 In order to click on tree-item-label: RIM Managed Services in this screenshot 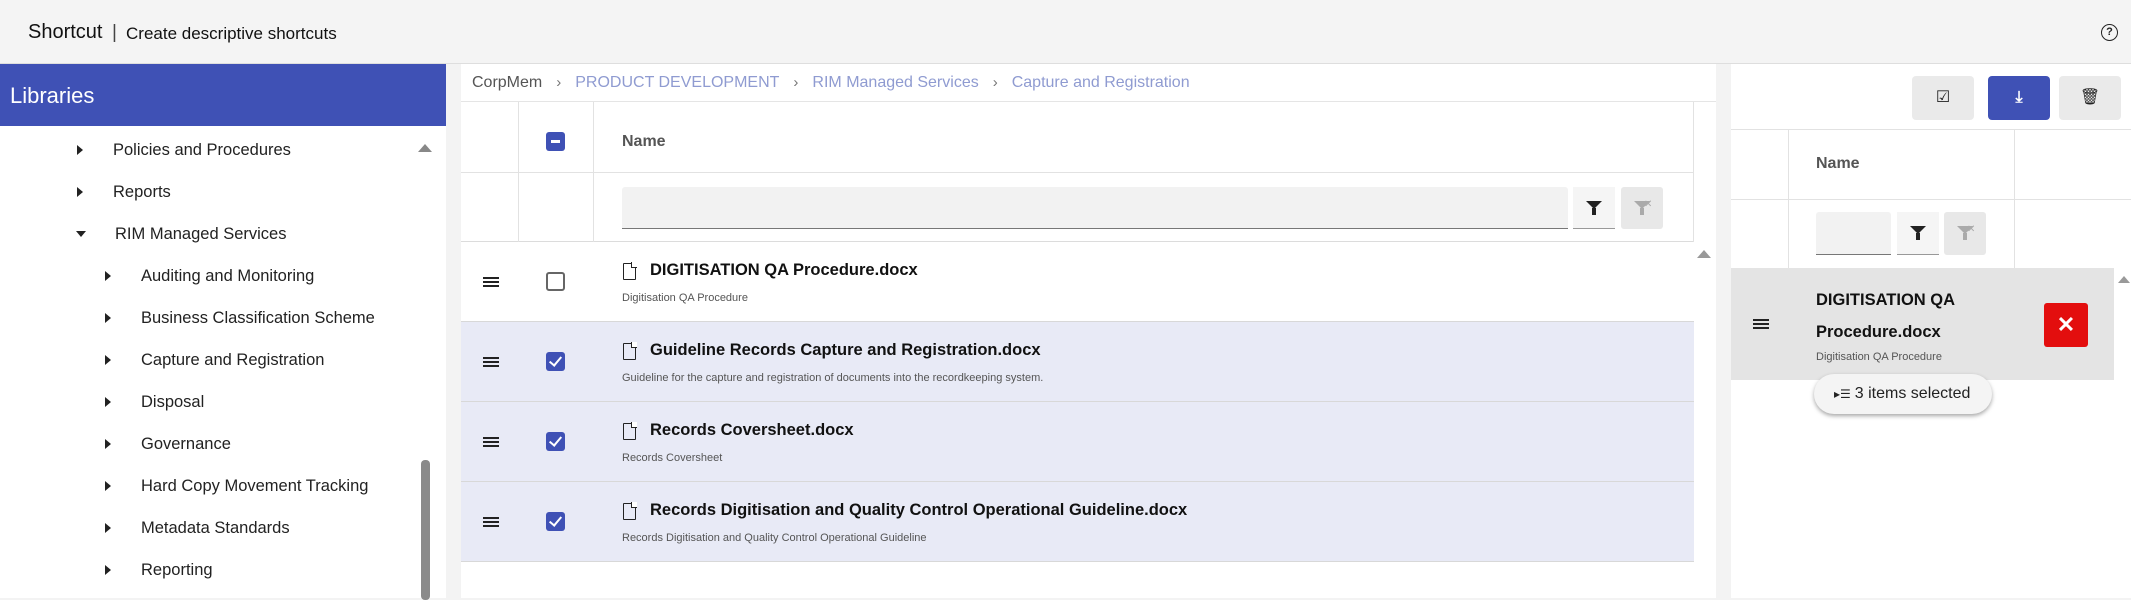, I will do `click(201, 233)`.